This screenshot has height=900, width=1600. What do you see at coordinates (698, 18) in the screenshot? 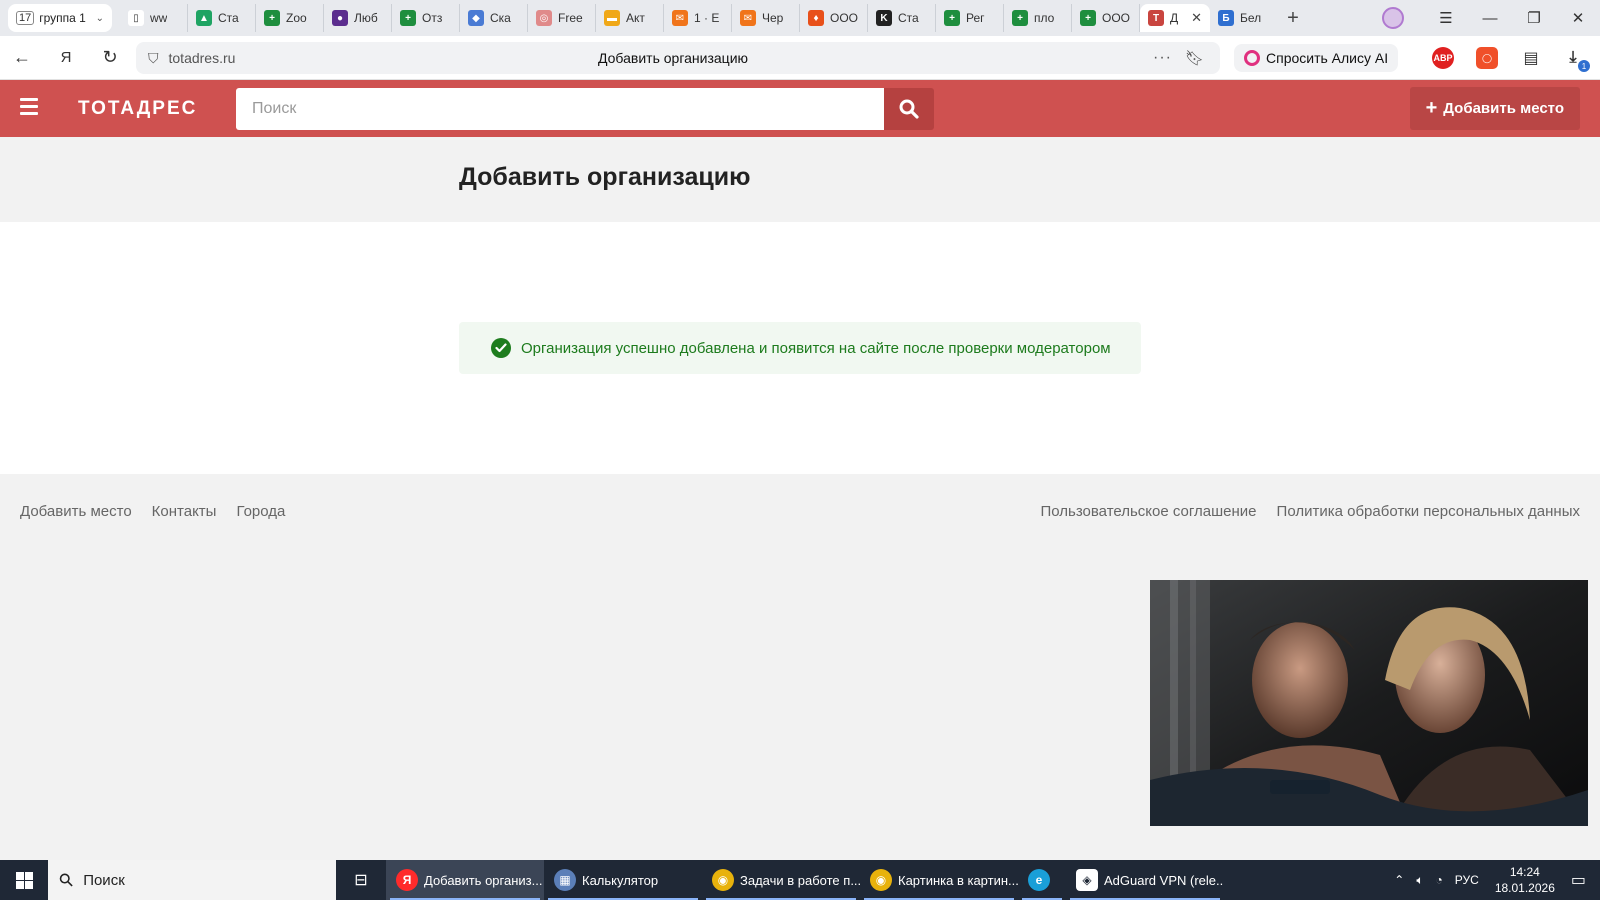
I see `tab: ✉ 1 · Е` at bounding box center [698, 18].